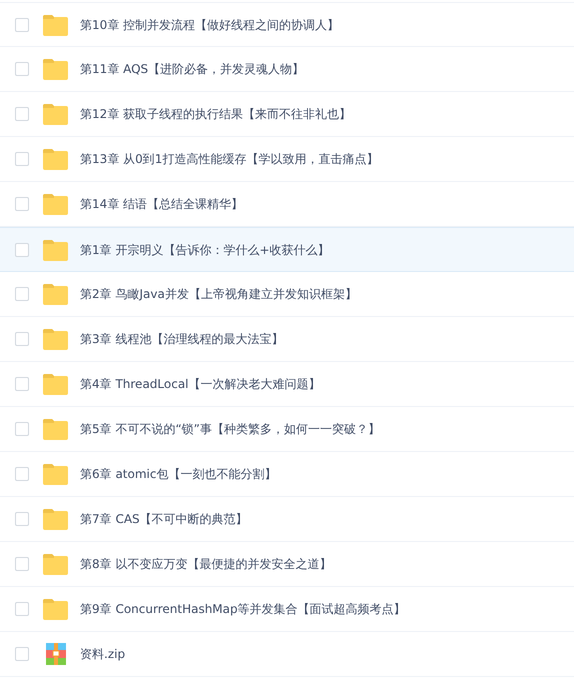 This screenshot has height=678, width=574. Describe the element at coordinates (103, 654) in the screenshot. I see `file-name: 资料.zip` at that location.